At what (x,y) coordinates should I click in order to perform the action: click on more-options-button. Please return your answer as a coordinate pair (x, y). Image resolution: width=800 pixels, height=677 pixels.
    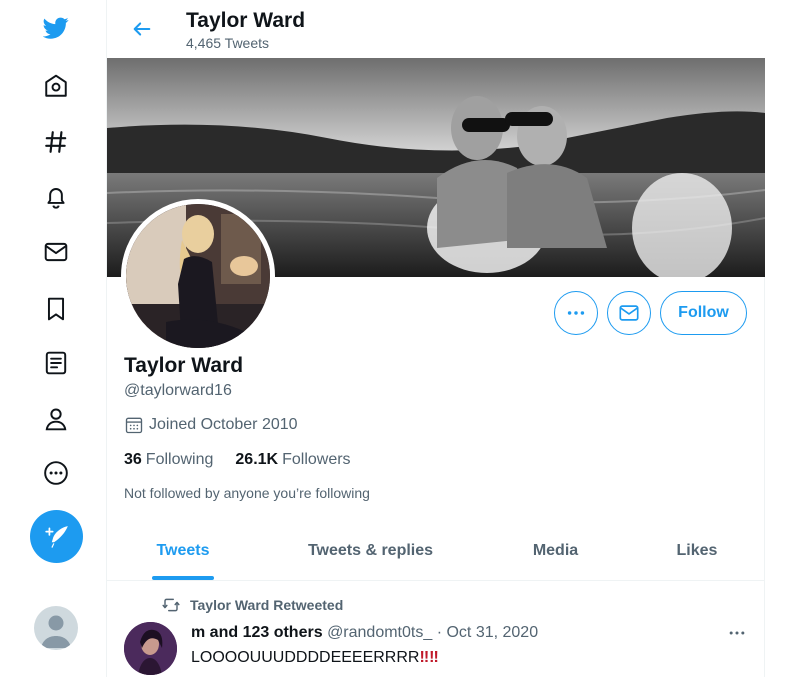
    Looking at the image, I should click on (576, 313).